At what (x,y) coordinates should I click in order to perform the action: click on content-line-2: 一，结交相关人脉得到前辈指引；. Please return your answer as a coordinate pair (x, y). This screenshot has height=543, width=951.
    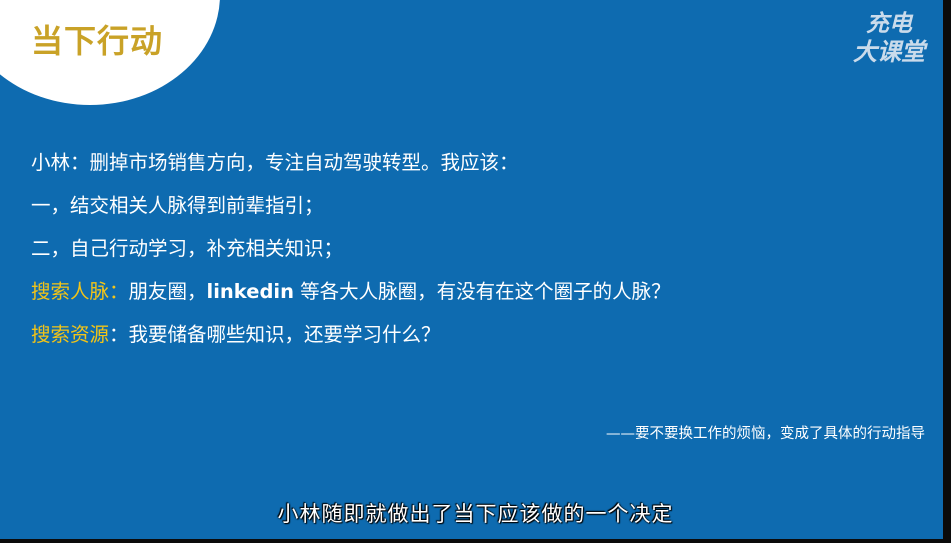
    Looking at the image, I should click on (177, 205).